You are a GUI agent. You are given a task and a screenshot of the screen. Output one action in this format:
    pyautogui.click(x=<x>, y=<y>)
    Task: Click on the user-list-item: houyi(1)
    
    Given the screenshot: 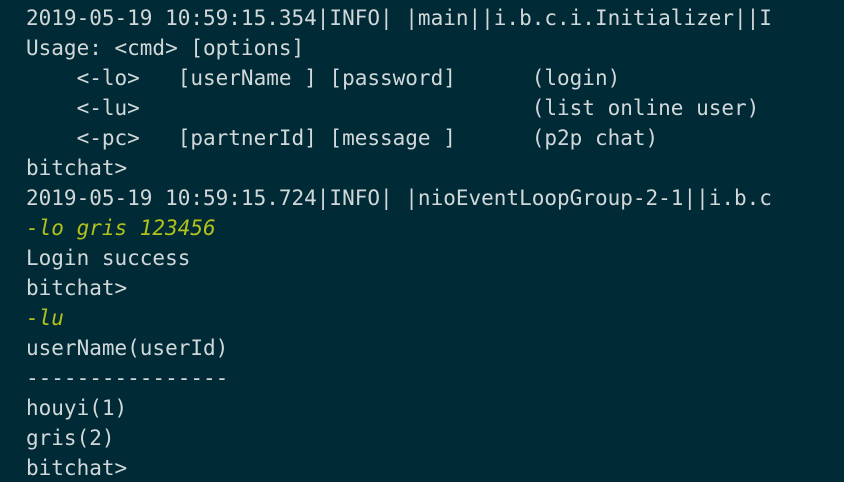 What is the action you would take?
    pyautogui.click(x=77, y=408)
    